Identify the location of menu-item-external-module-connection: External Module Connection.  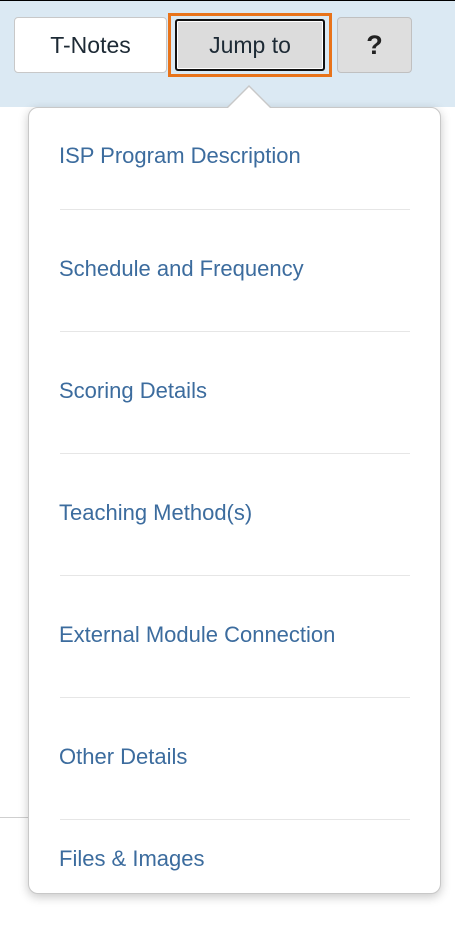
(234, 635).